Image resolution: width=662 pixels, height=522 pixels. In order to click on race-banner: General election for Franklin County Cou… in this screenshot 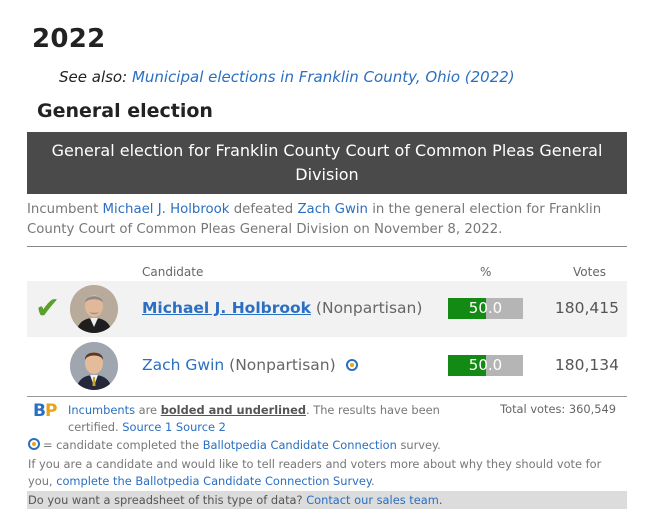, I will do `click(327, 163)`.